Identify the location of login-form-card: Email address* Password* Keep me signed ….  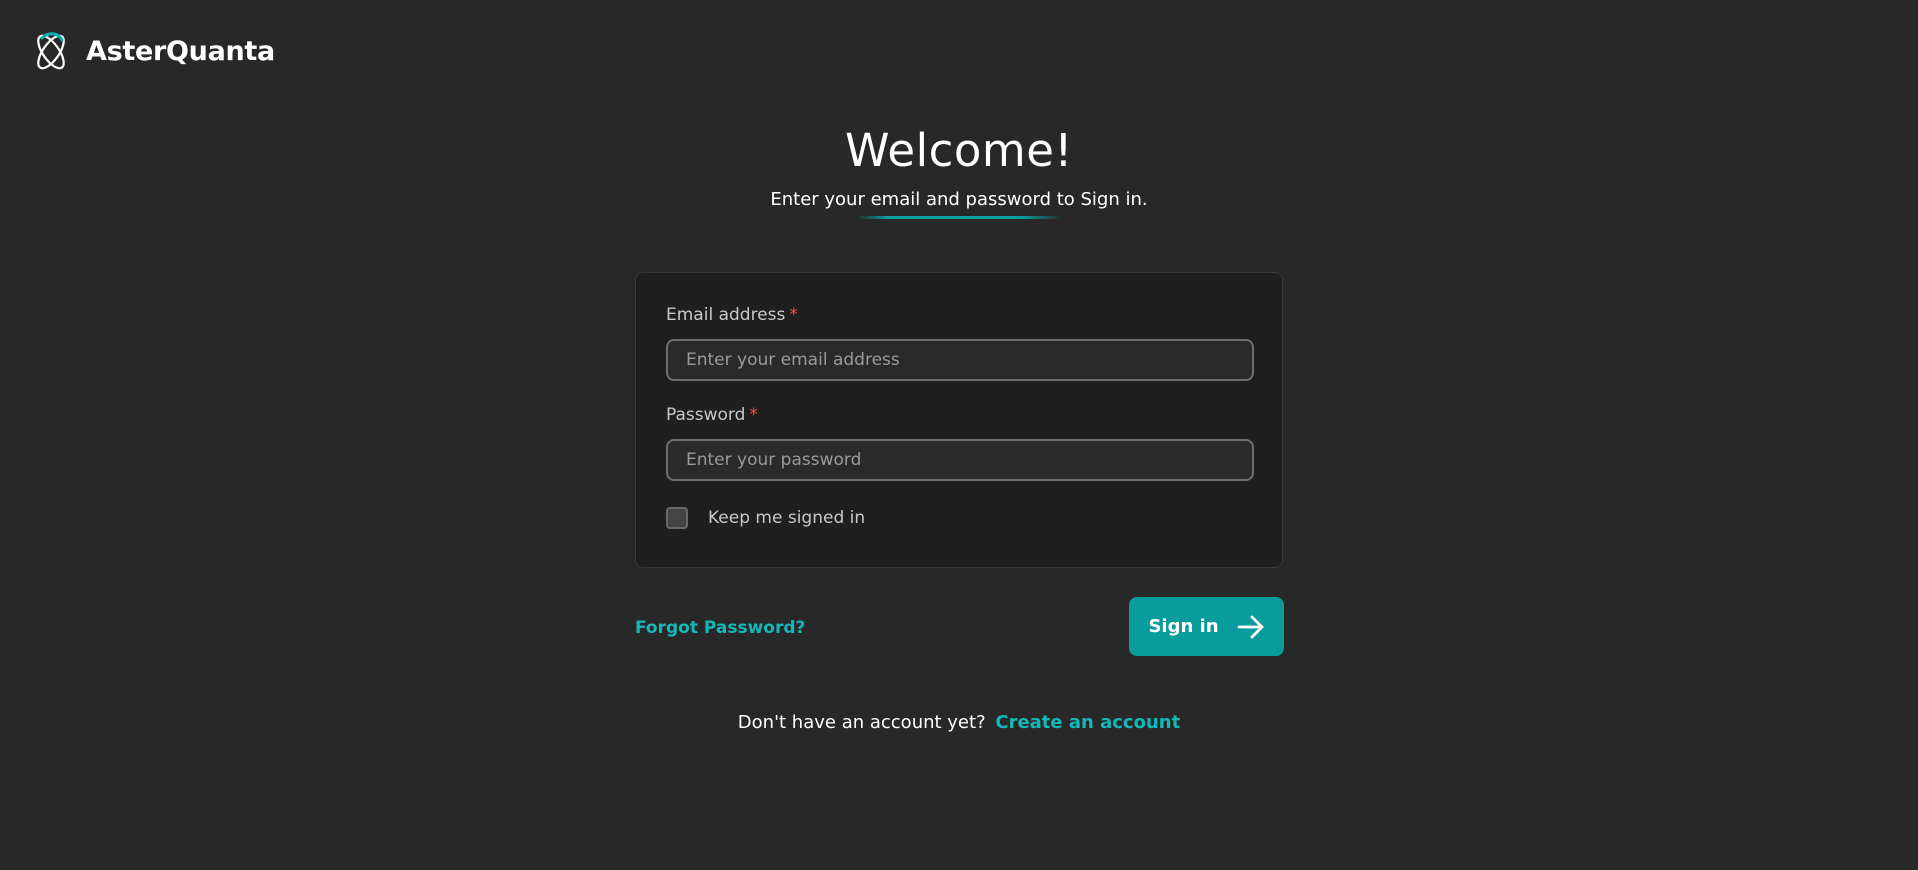
(959, 420).